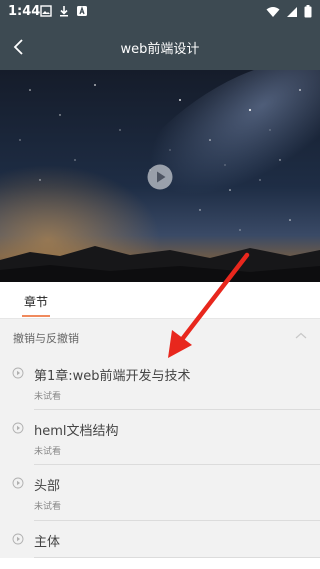 The width and height of the screenshot is (320, 569). Describe the element at coordinates (160, 539) in the screenshot. I see `lesson-item: 主体` at that location.